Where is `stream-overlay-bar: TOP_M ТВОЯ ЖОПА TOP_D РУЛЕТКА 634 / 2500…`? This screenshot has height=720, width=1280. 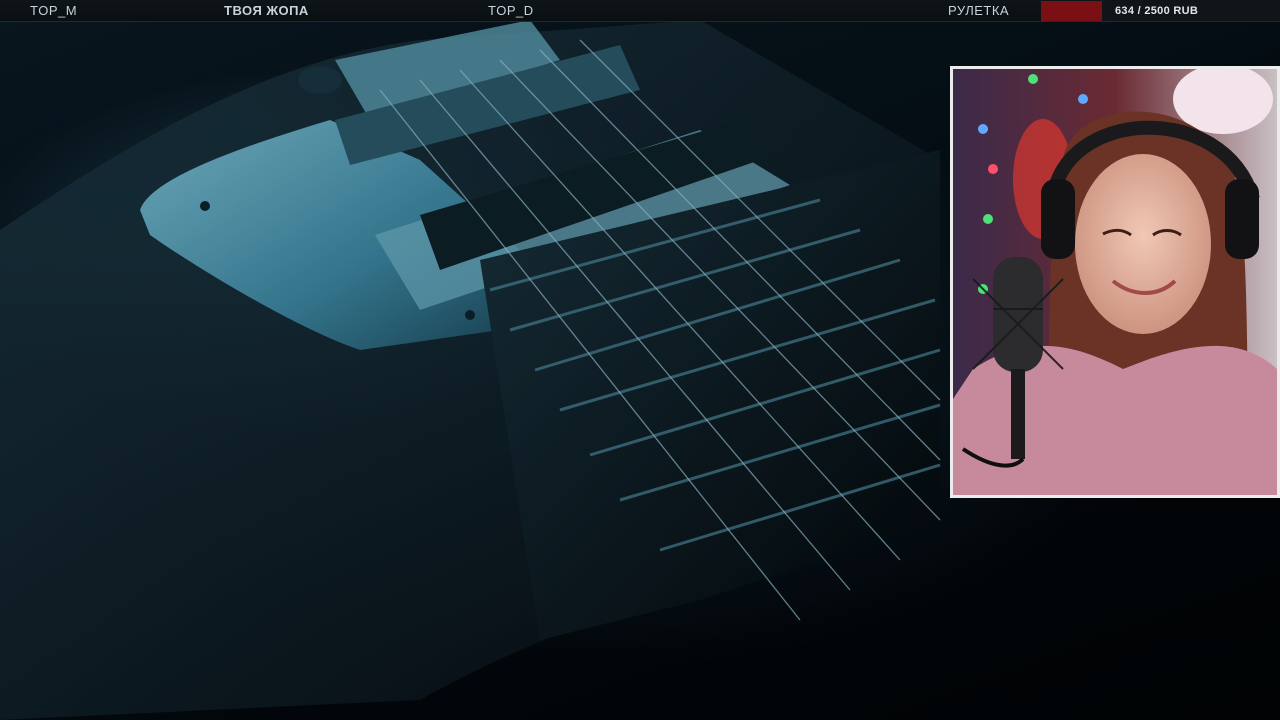
stream-overlay-bar: TOP_M ТВОЯ ЖОПА TOP_D РУЛЕТКА 634 / 2500… is located at coordinates (640, 11).